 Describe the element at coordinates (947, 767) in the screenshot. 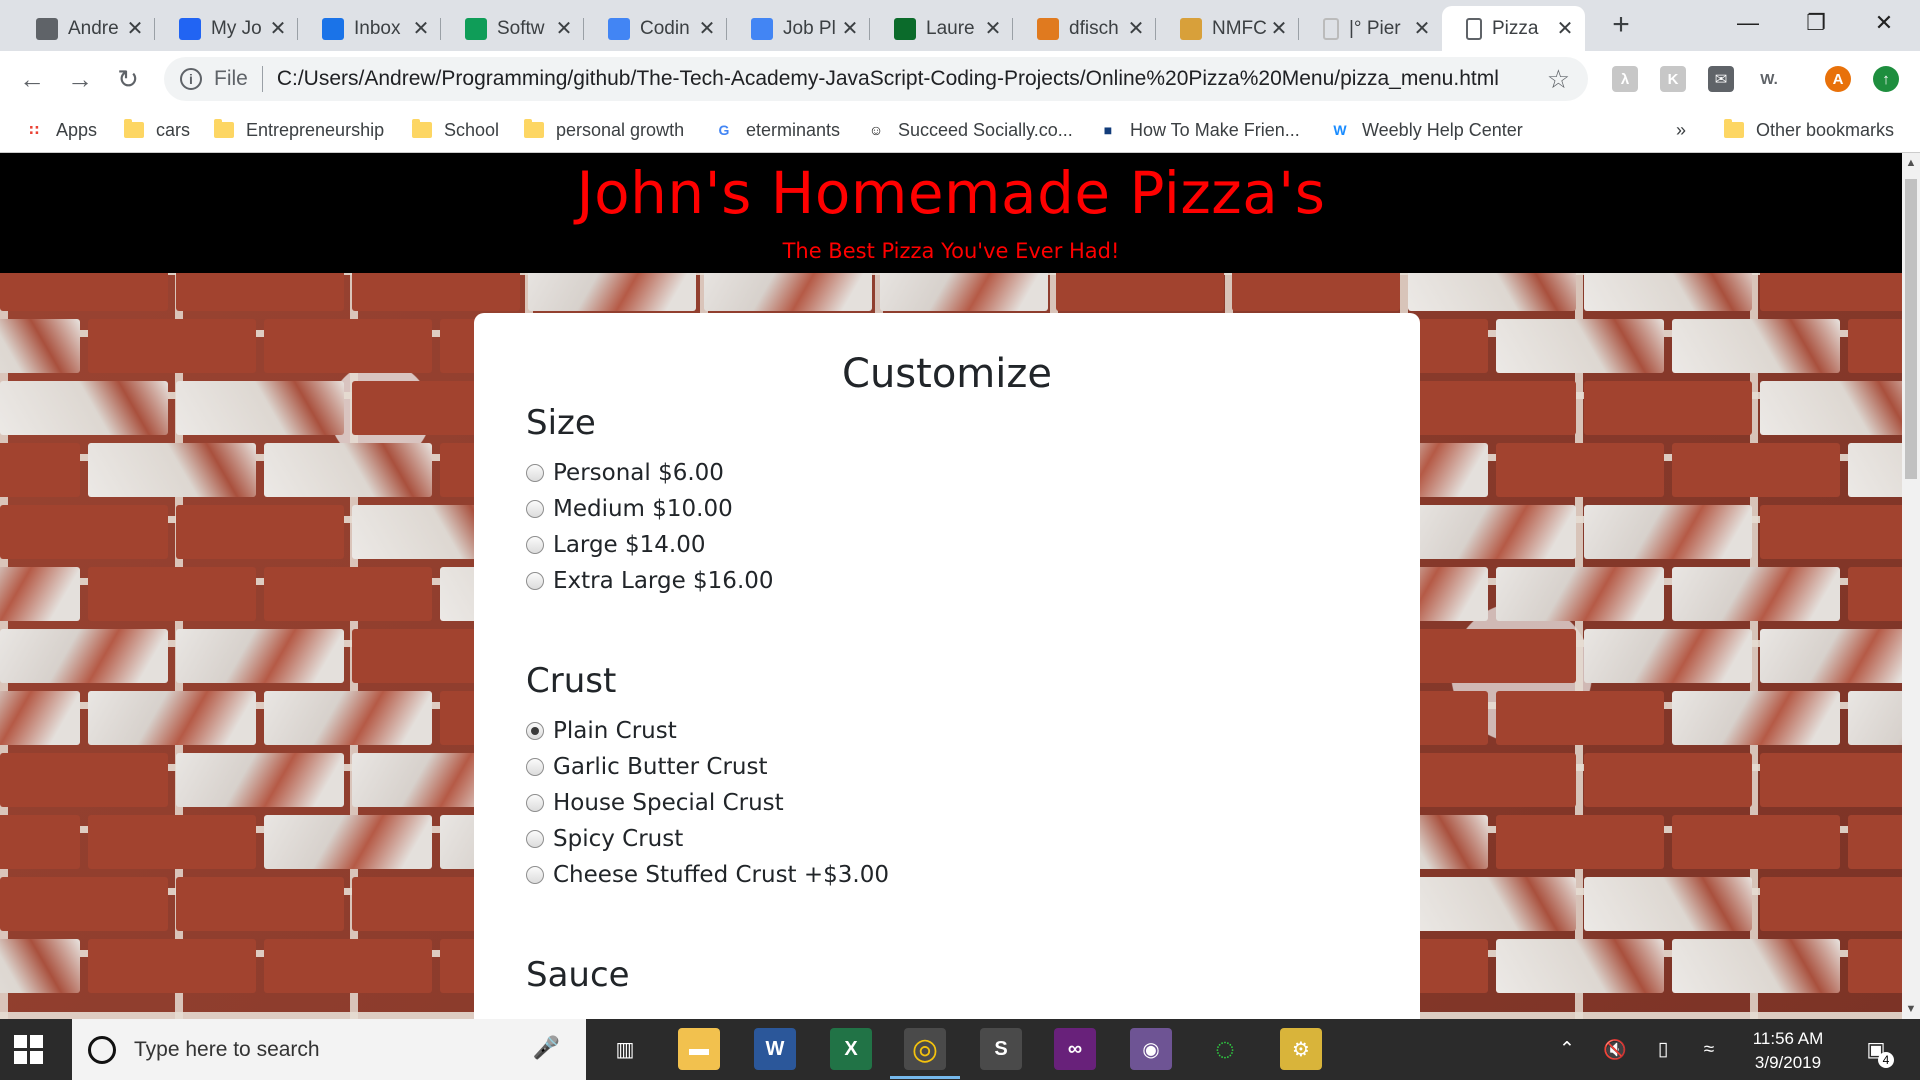

I see `radio-option: Garlic Butter Crust` at that location.